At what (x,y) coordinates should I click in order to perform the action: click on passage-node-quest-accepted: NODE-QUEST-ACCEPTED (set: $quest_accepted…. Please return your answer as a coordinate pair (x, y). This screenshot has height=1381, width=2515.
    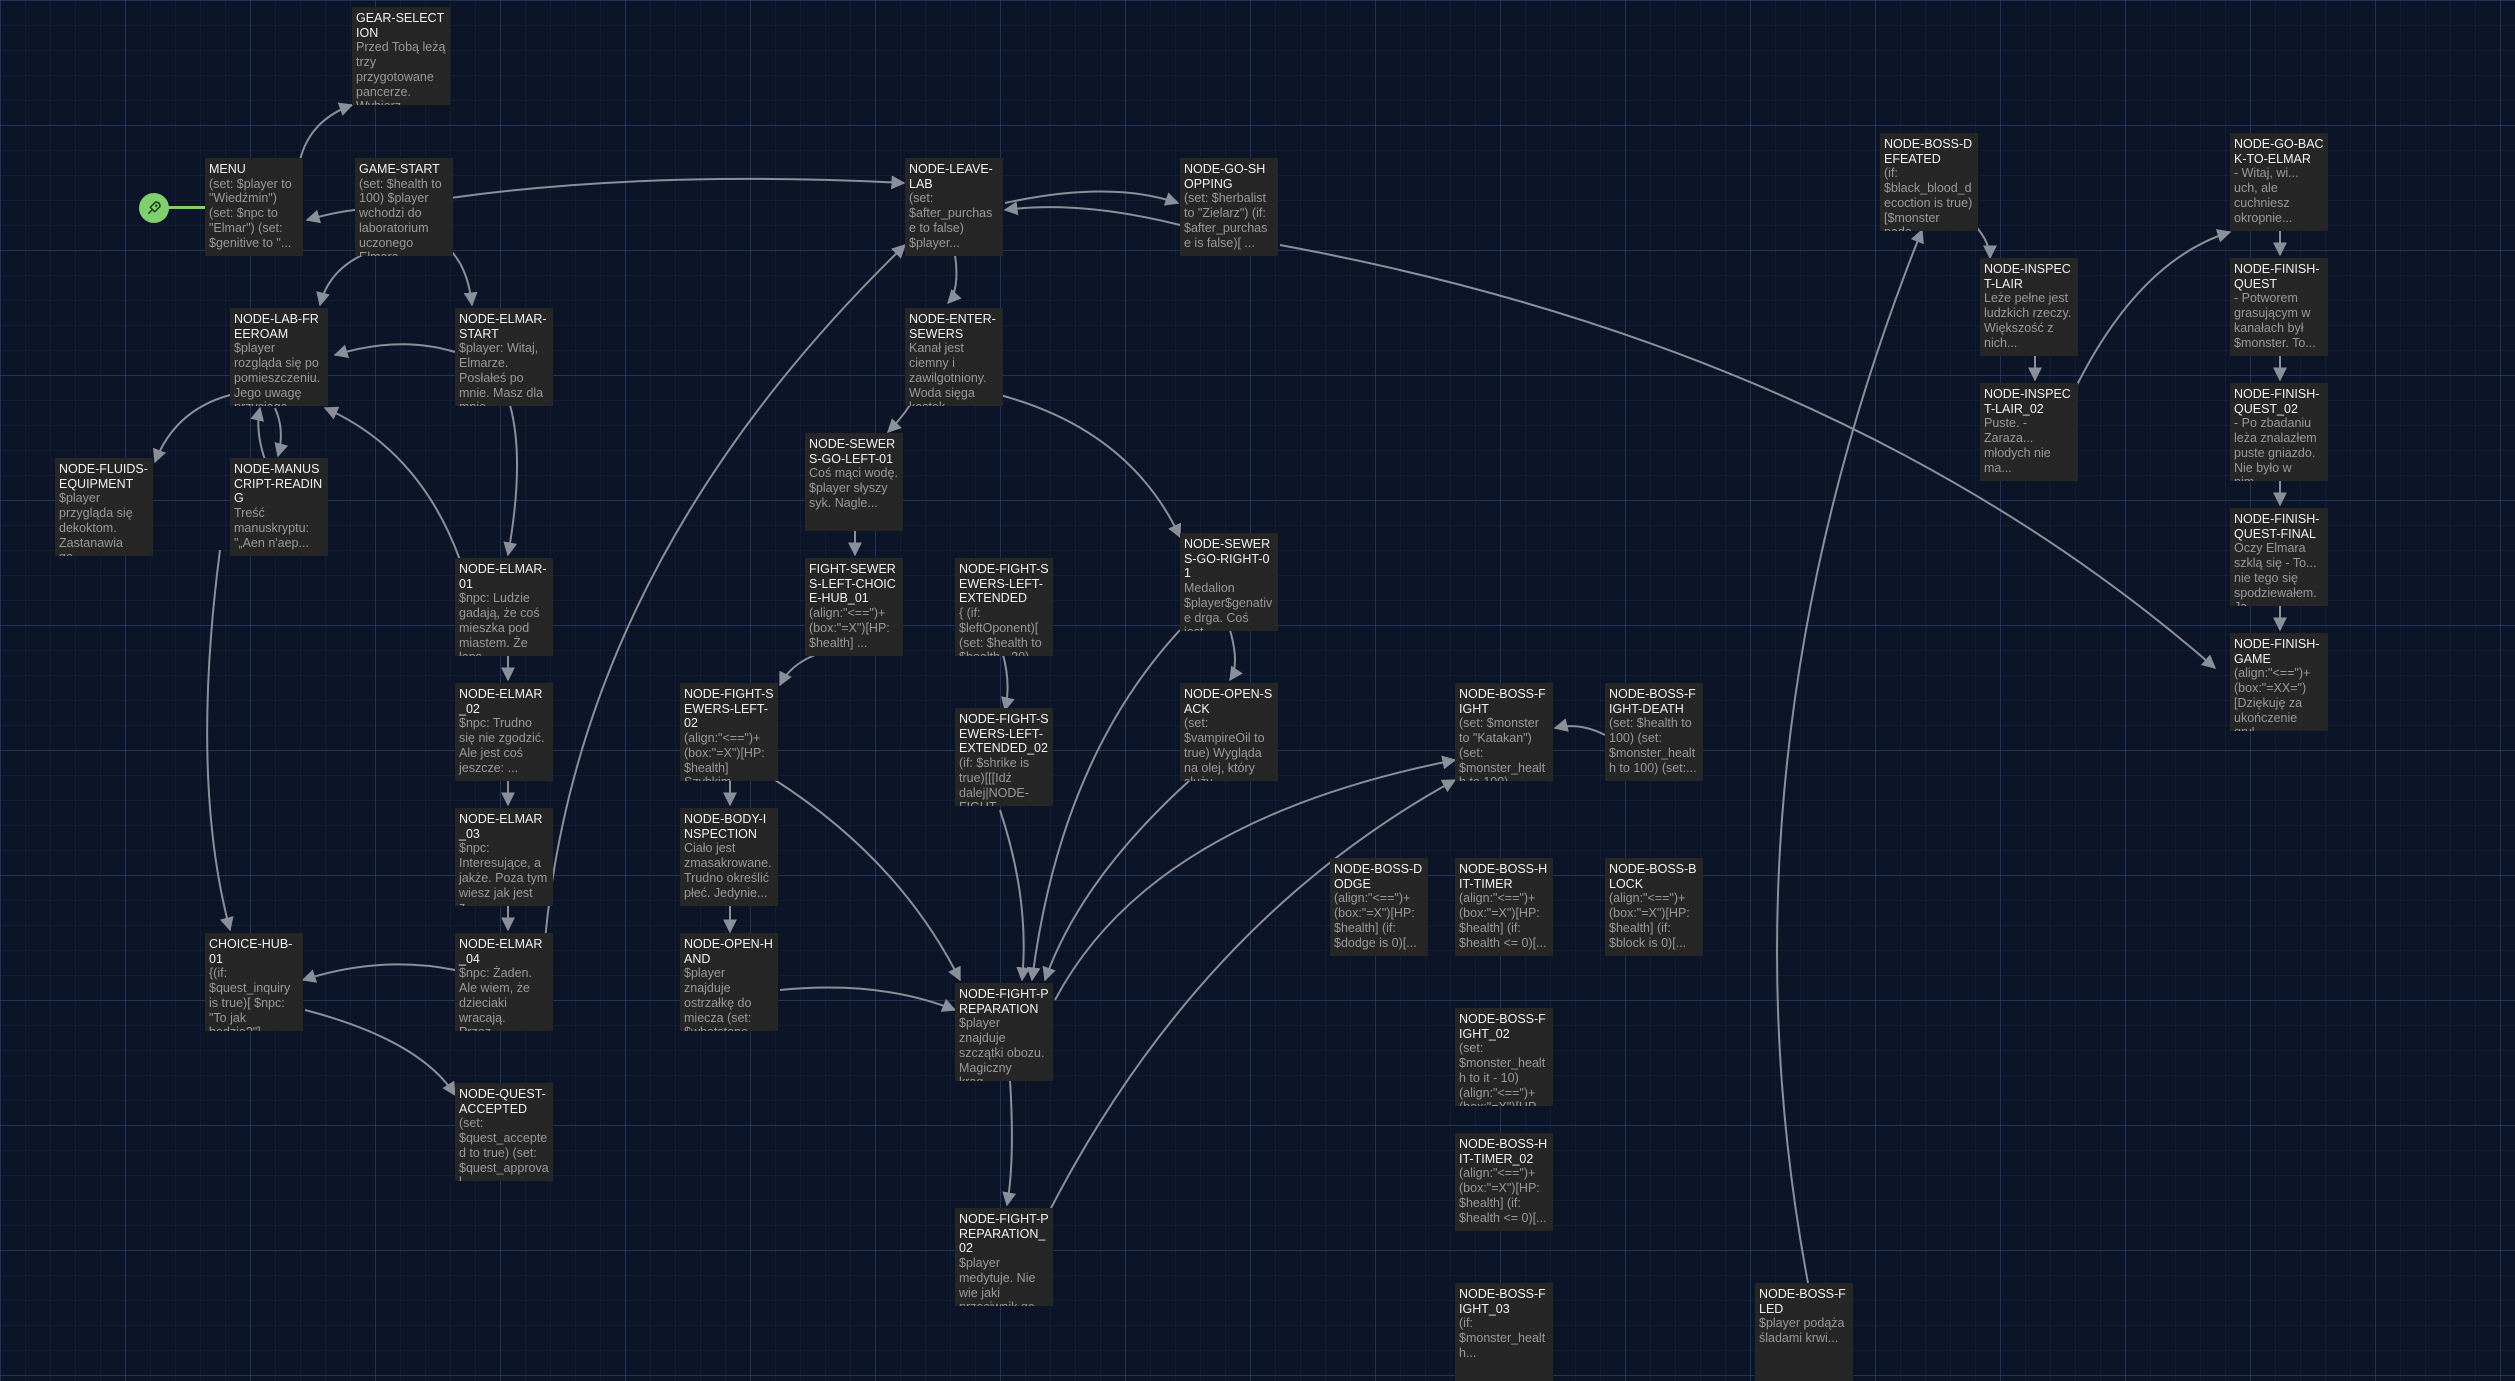
    Looking at the image, I should click on (504, 1132).